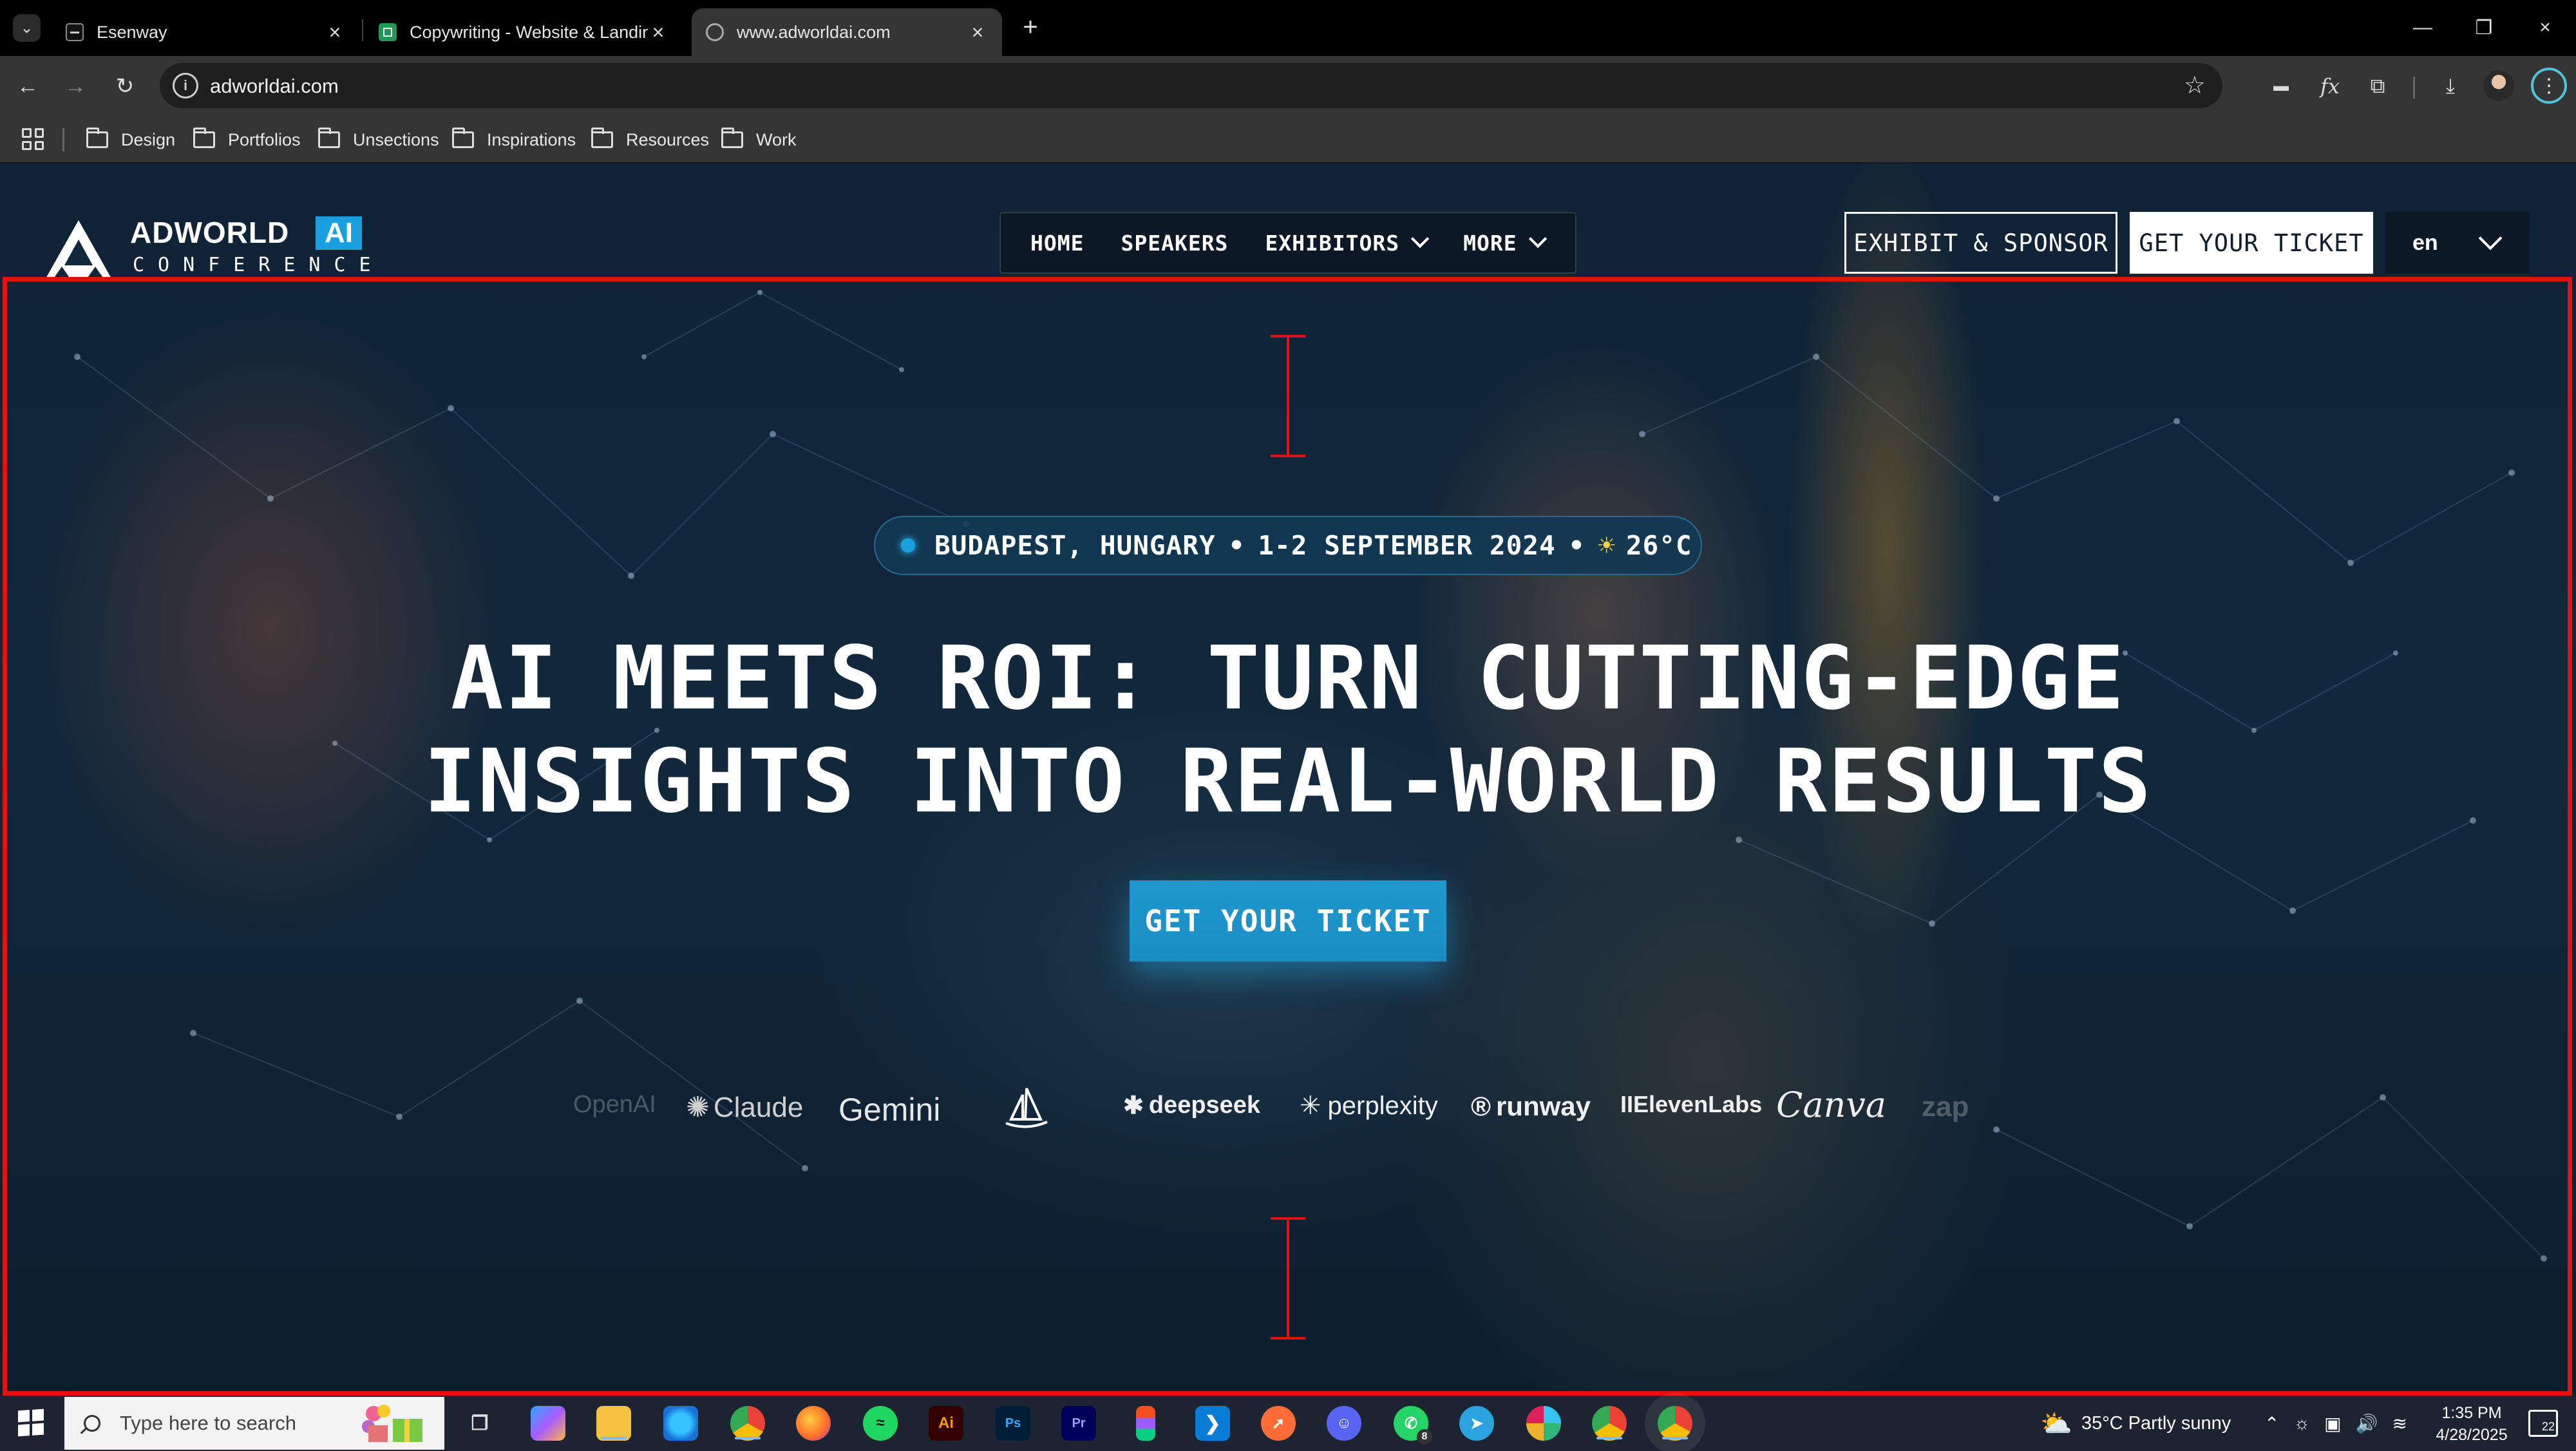 The width and height of the screenshot is (2576, 1451). Describe the element at coordinates (2301, 1423) in the screenshot. I see `brightness-icon: ☼` at that location.